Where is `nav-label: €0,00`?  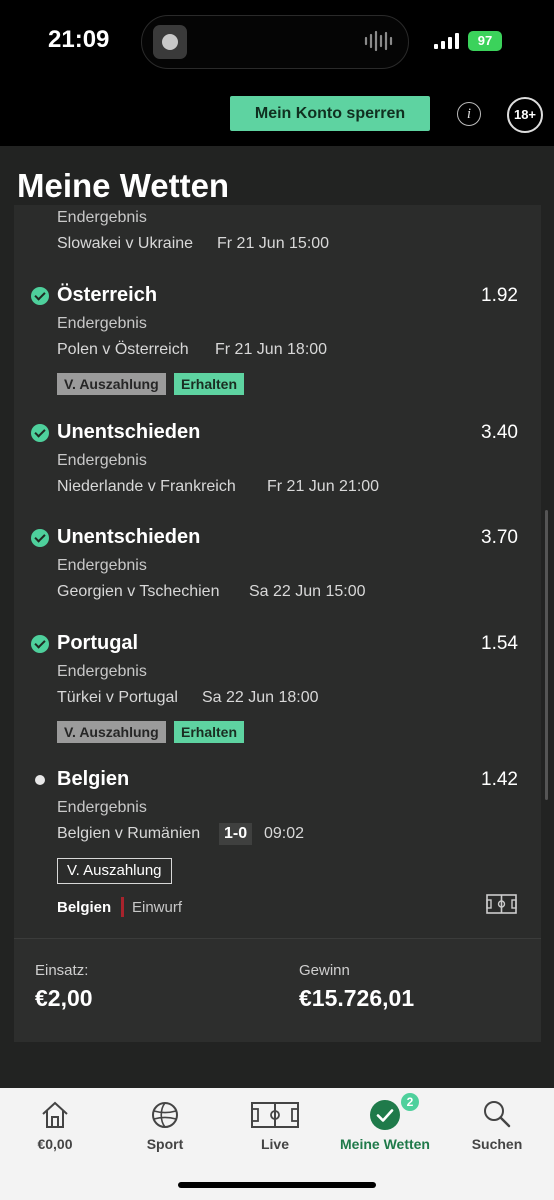
nav-label: €0,00 is located at coordinates (55, 1144).